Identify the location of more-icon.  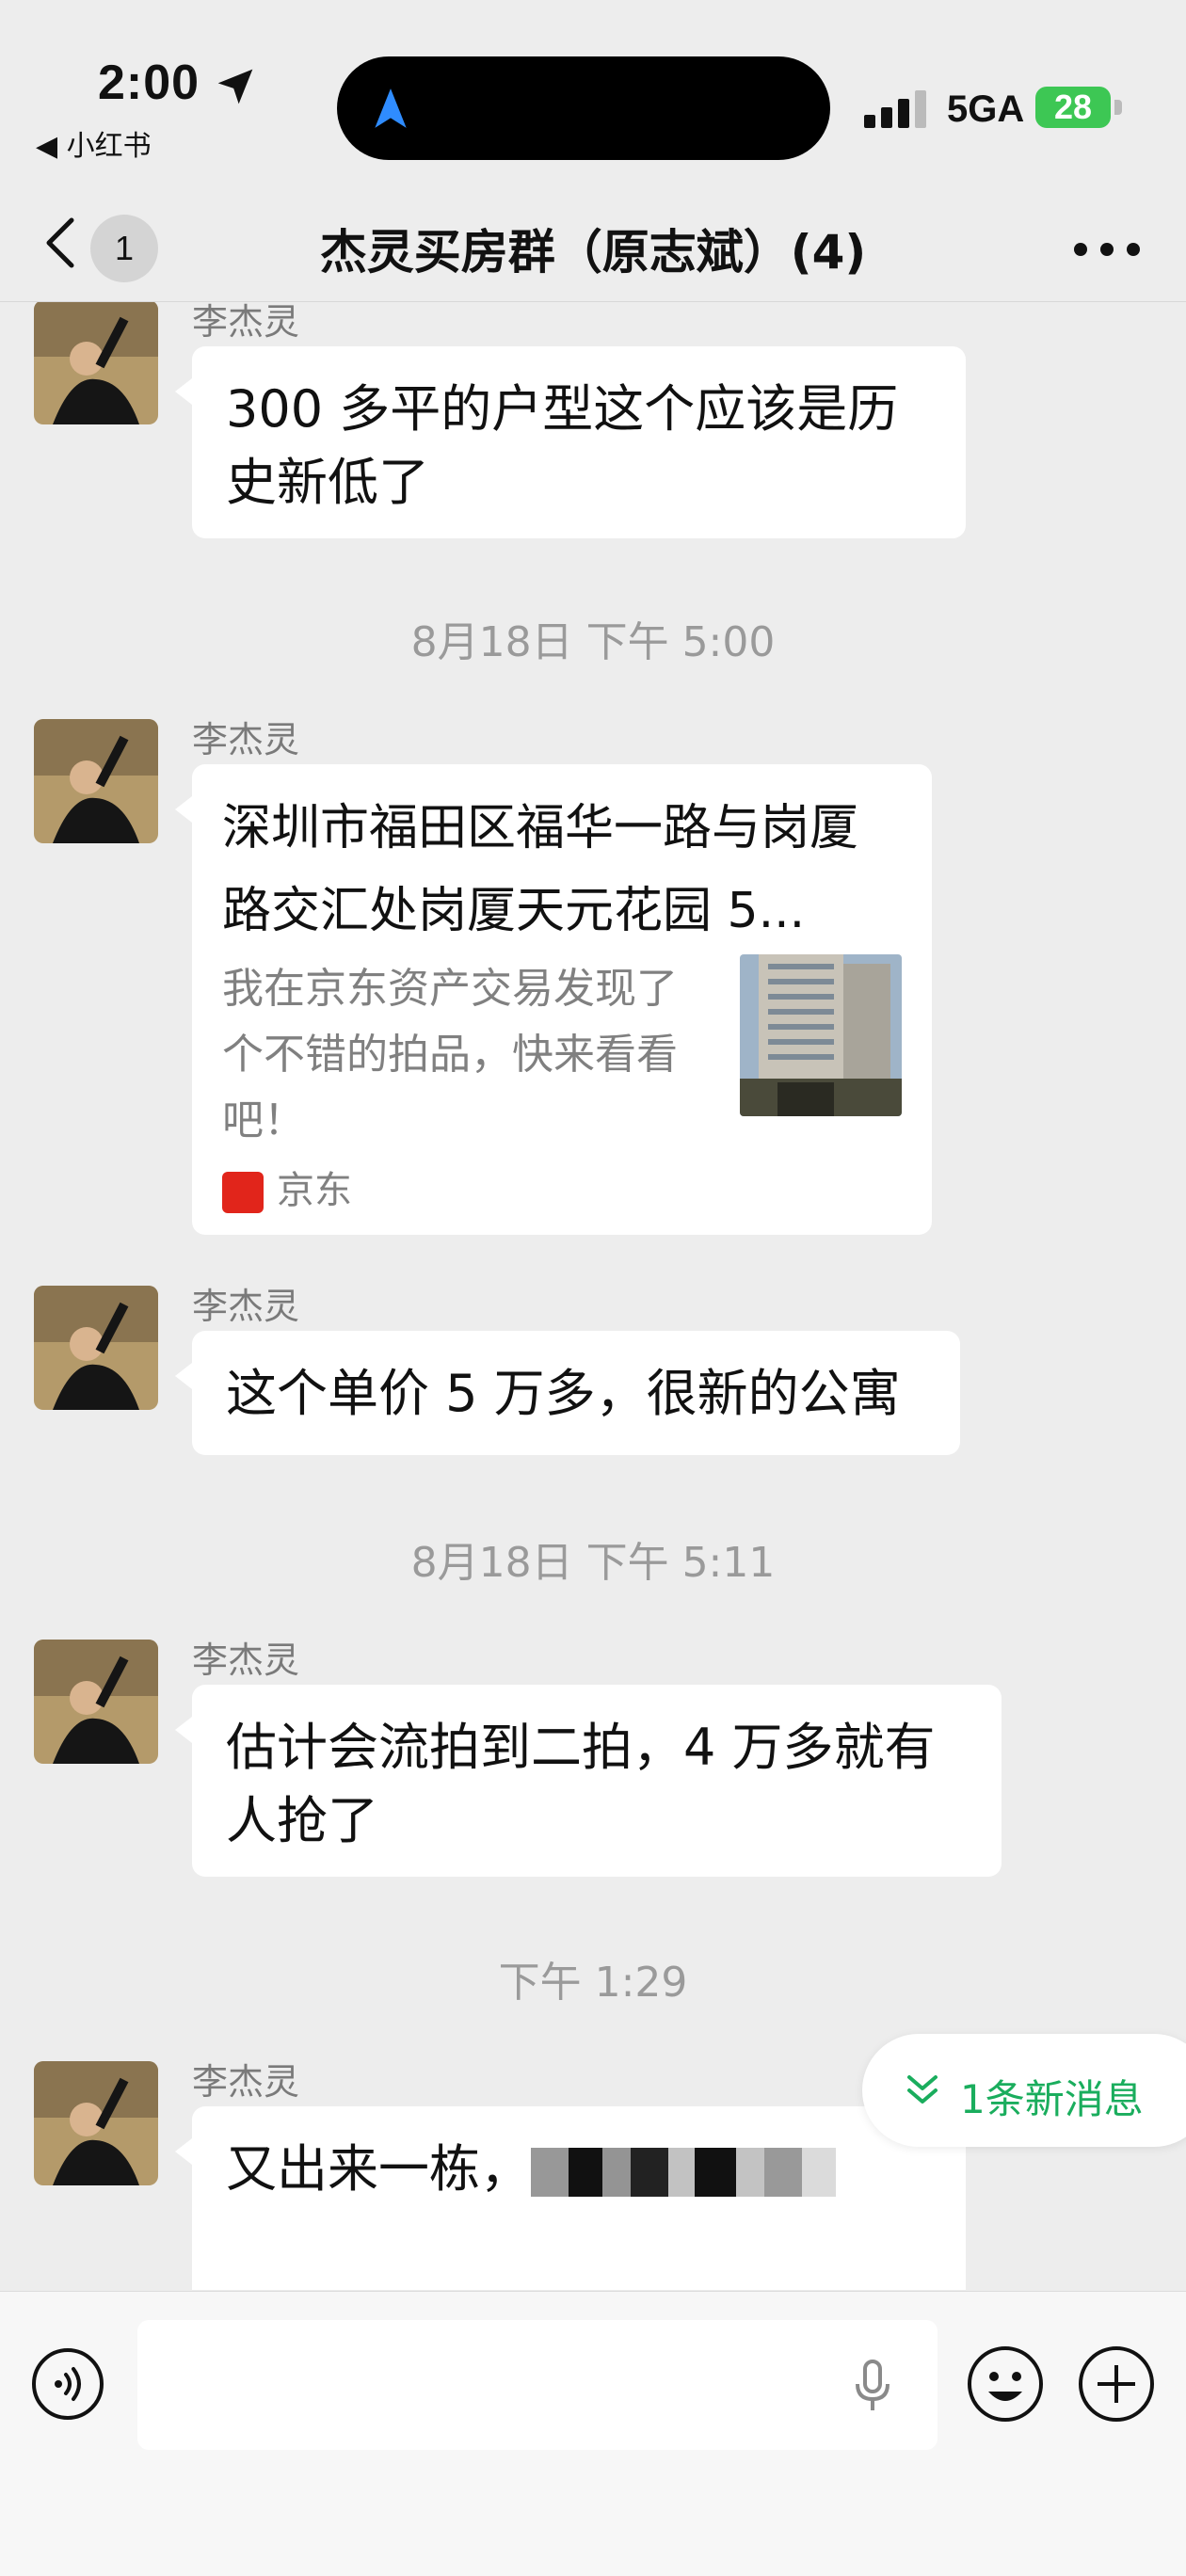
(1107, 249).